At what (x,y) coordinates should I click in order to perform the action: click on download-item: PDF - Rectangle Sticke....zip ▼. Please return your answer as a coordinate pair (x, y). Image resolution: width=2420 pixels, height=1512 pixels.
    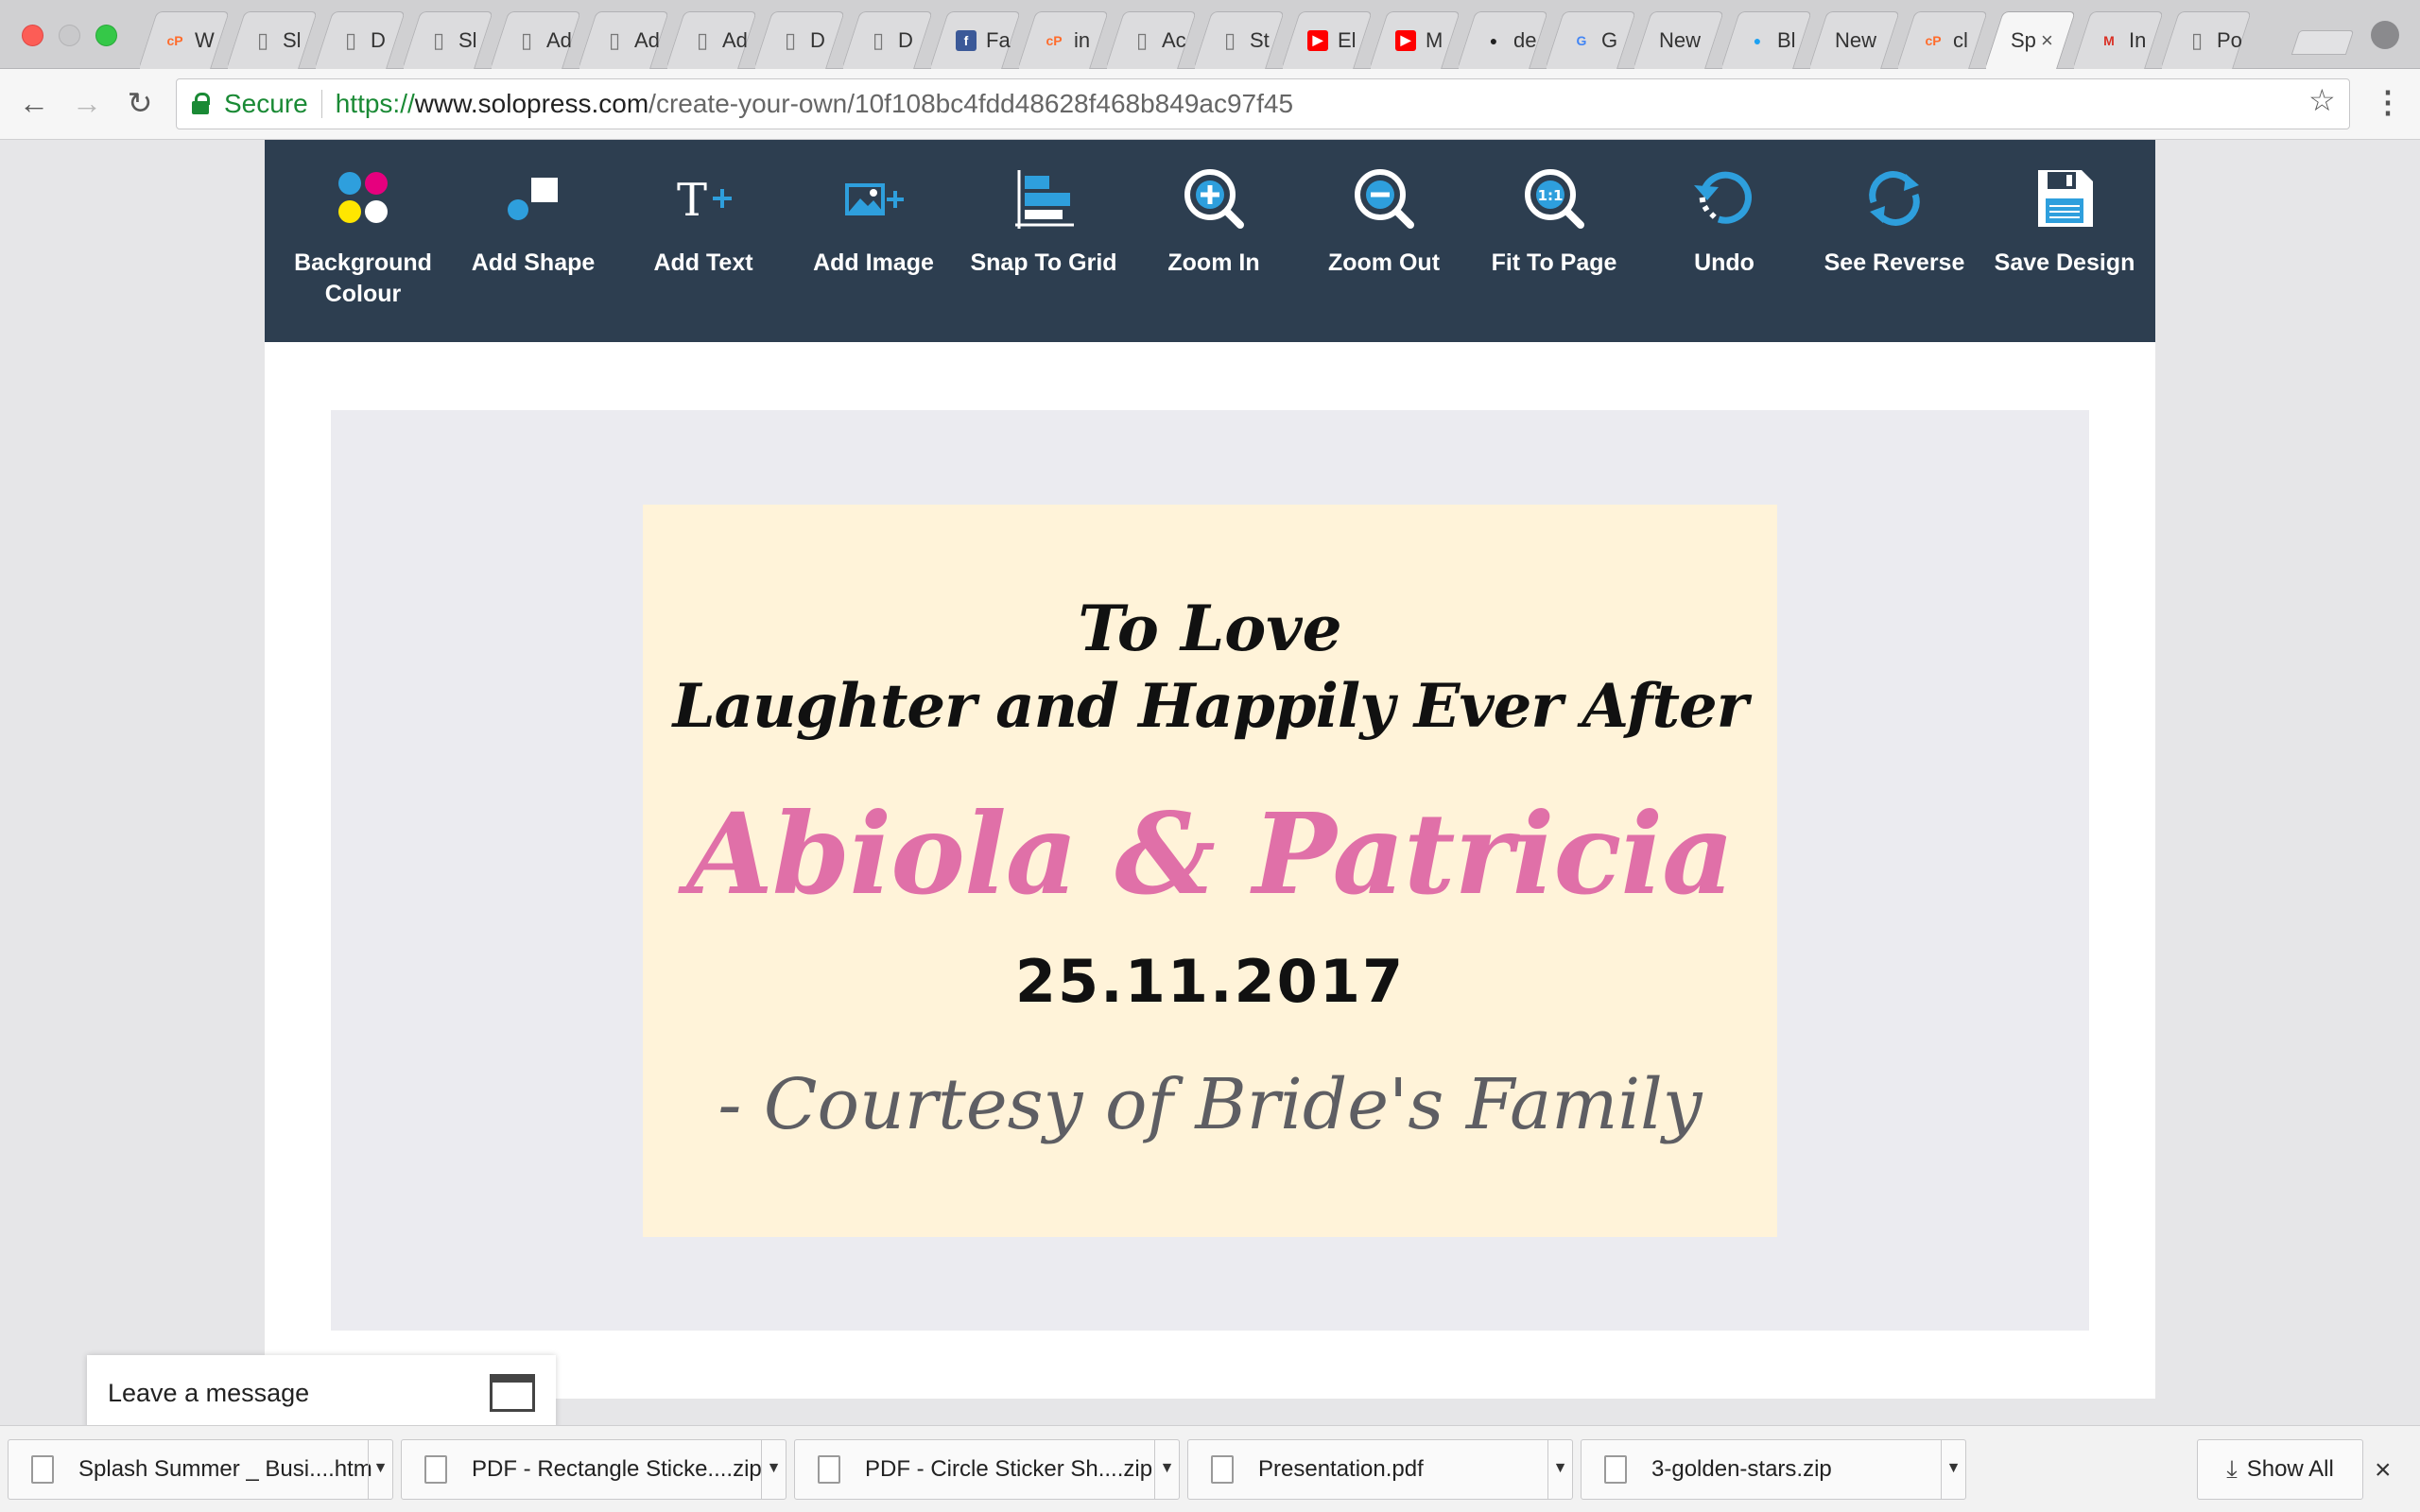
    Looking at the image, I should click on (593, 1469).